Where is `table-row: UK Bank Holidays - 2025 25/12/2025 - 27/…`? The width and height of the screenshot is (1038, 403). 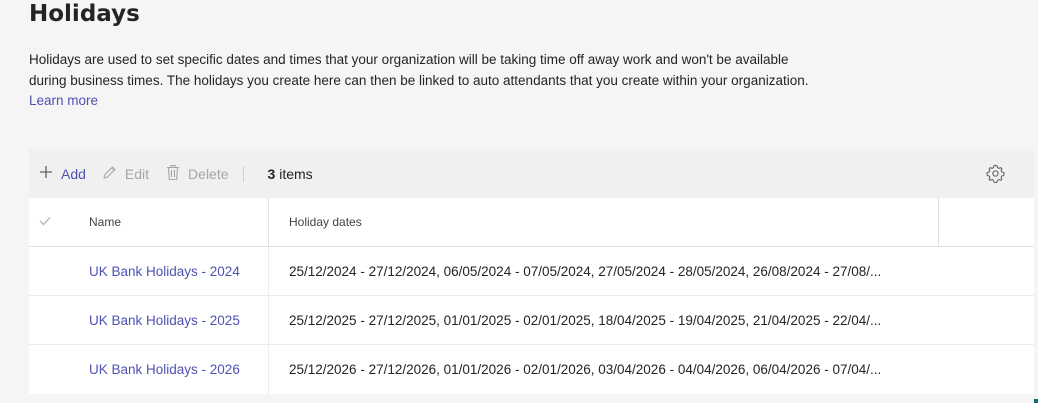 table-row: UK Bank Holidays - 2025 25/12/2025 - 27/… is located at coordinates (531, 320).